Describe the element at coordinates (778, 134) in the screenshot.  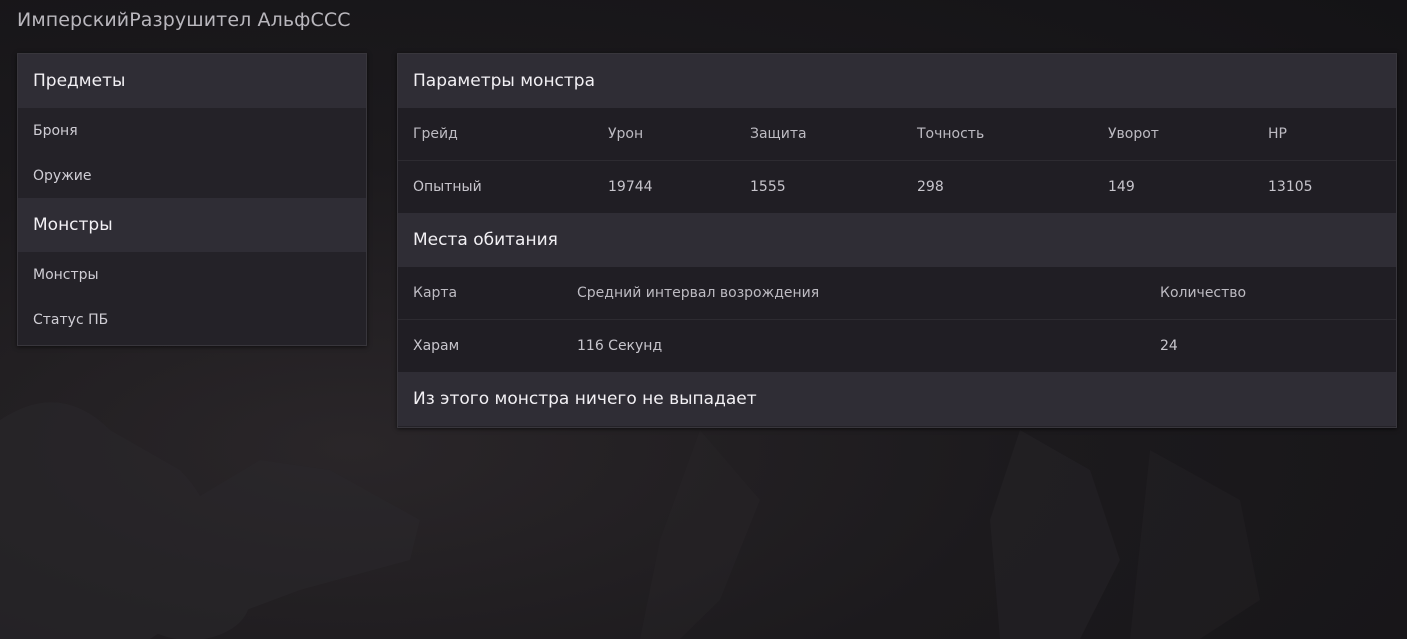
I see `stats-header-defense: Защита` at that location.